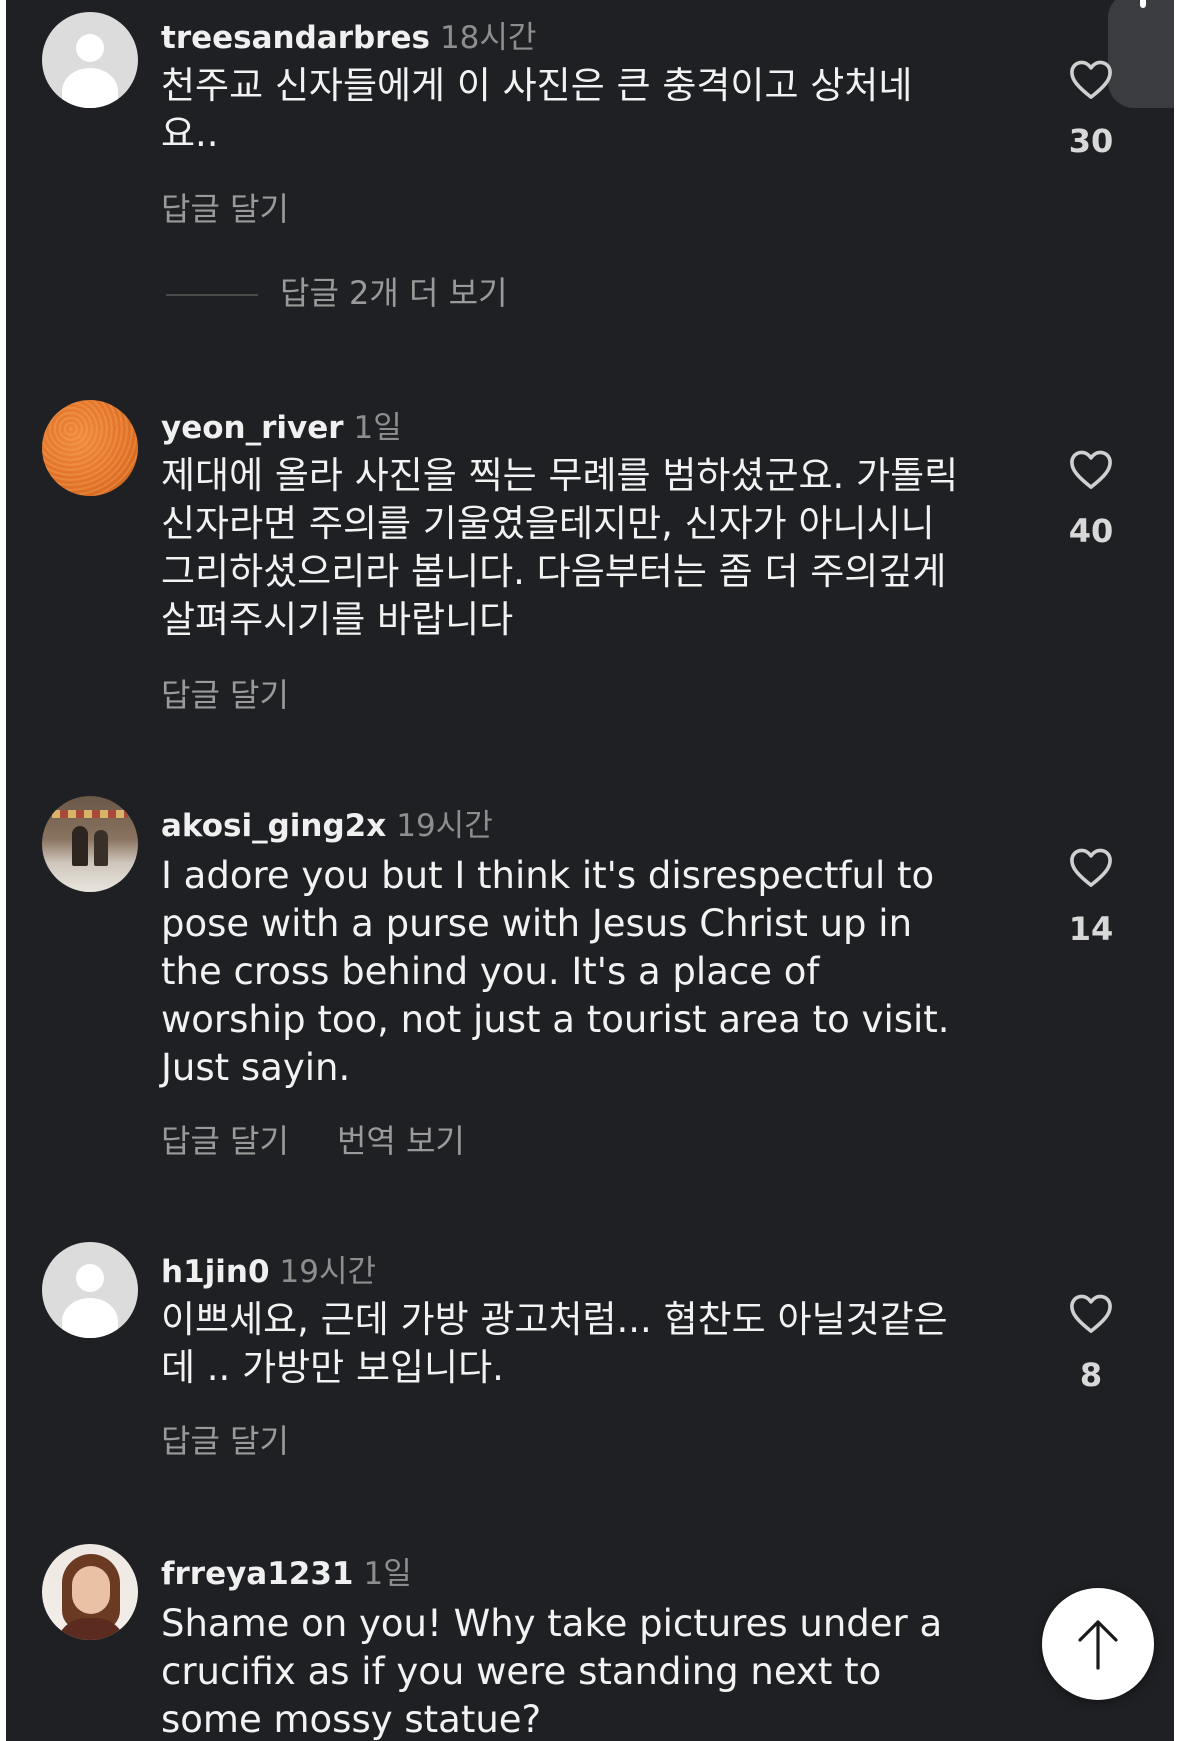 This screenshot has height=1741, width=1179. Describe the element at coordinates (1091, 1375) in the screenshot. I see `like-count: 8` at that location.